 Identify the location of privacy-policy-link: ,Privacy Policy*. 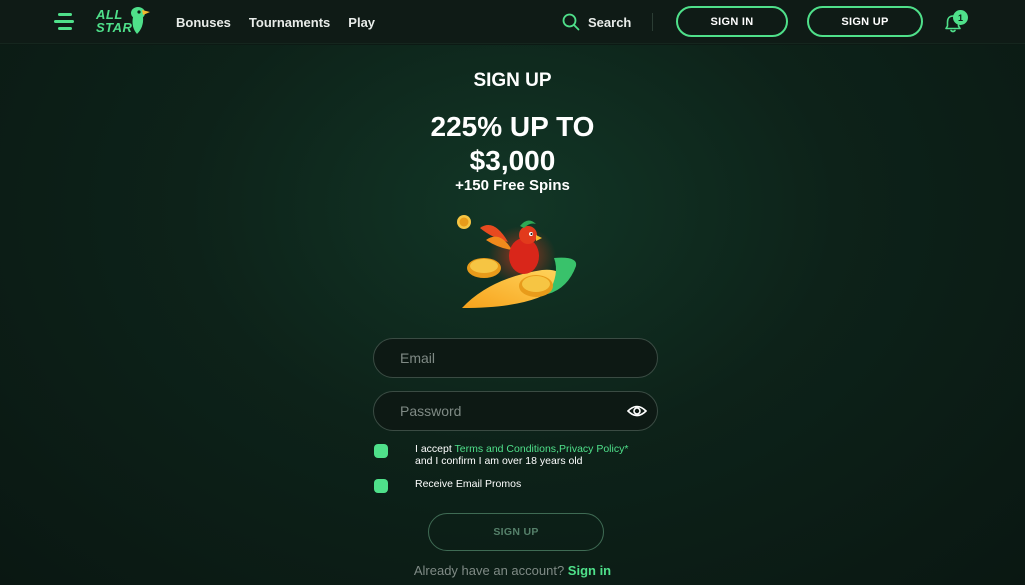
(592, 449).